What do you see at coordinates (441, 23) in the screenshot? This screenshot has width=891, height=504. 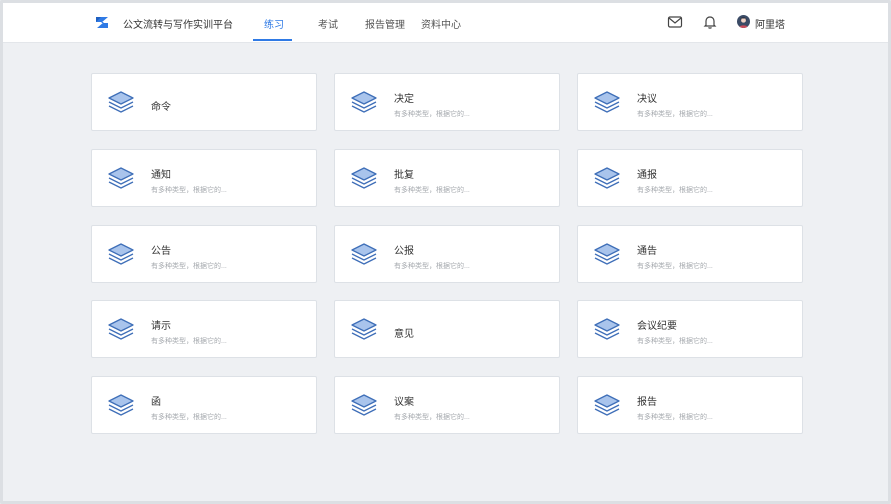 I see `nav-tab-resource-center: 资料中心` at bounding box center [441, 23].